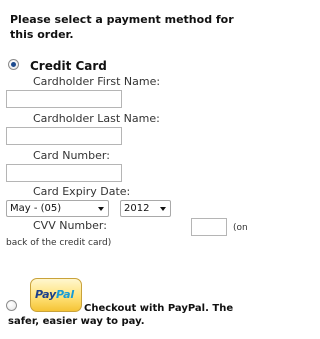 The image size is (320, 339). Describe the element at coordinates (71, 155) in the screenshot. I see `card-number-label: Card Number:` at that location.